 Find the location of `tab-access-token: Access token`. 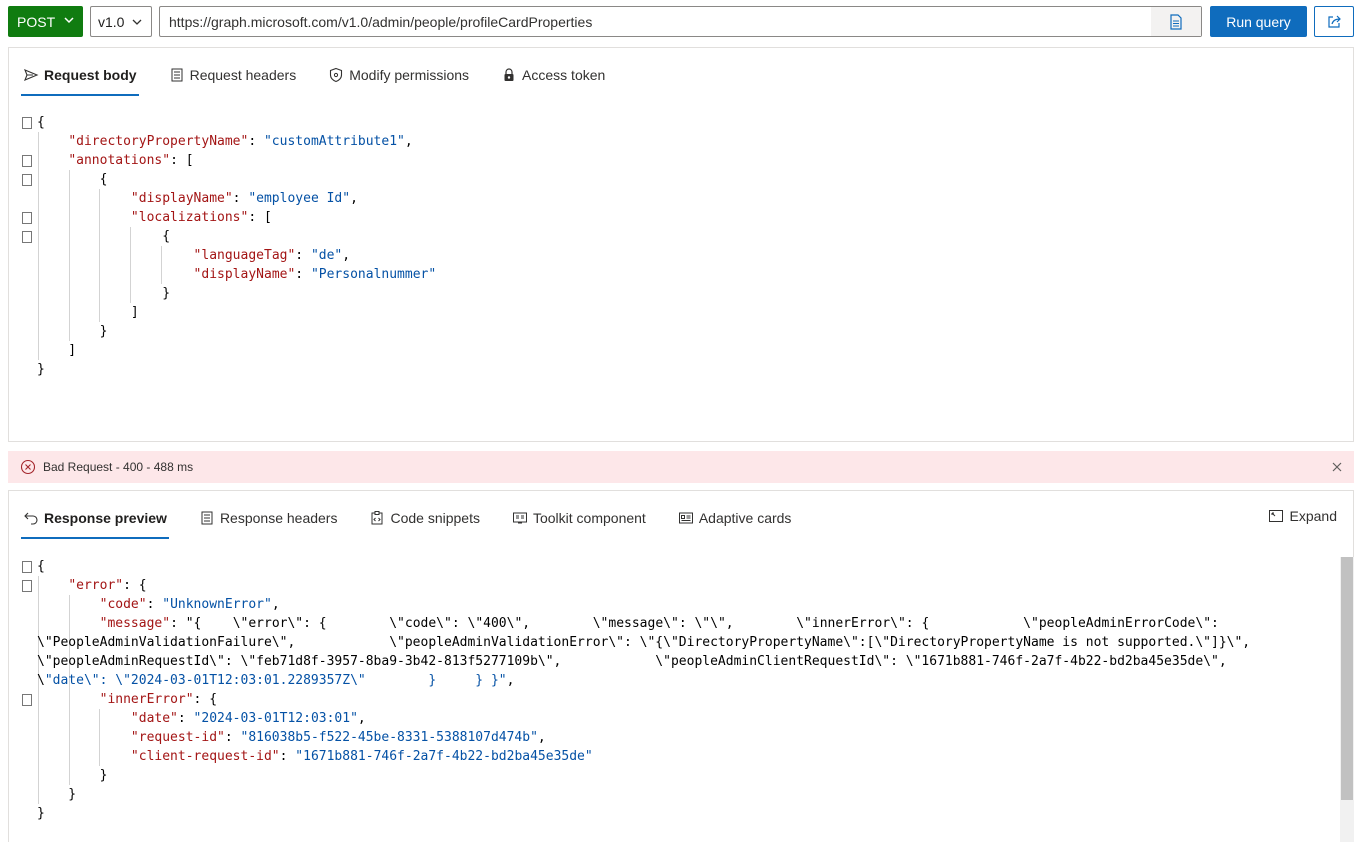

tab-access-token: Access token is located at coordinates (553, 75).